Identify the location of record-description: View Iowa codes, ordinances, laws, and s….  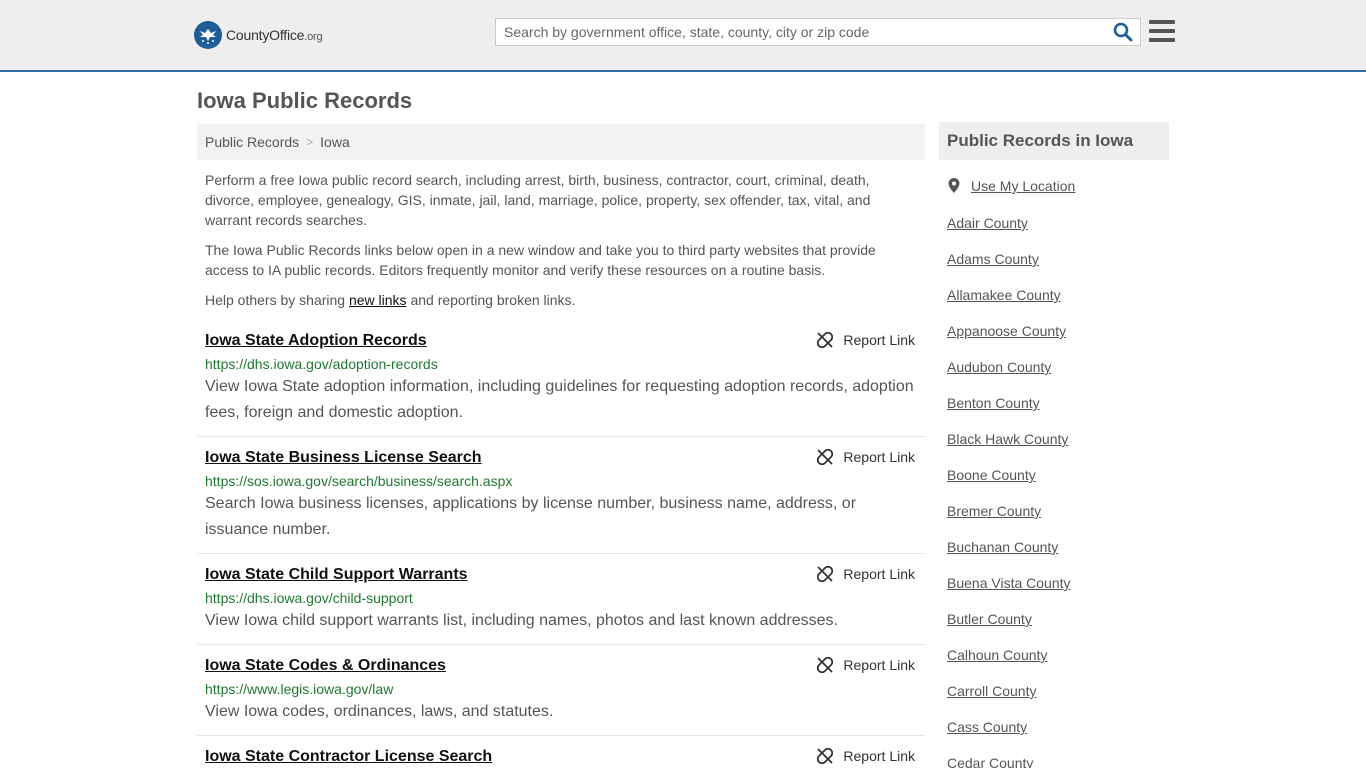
(379, 711).